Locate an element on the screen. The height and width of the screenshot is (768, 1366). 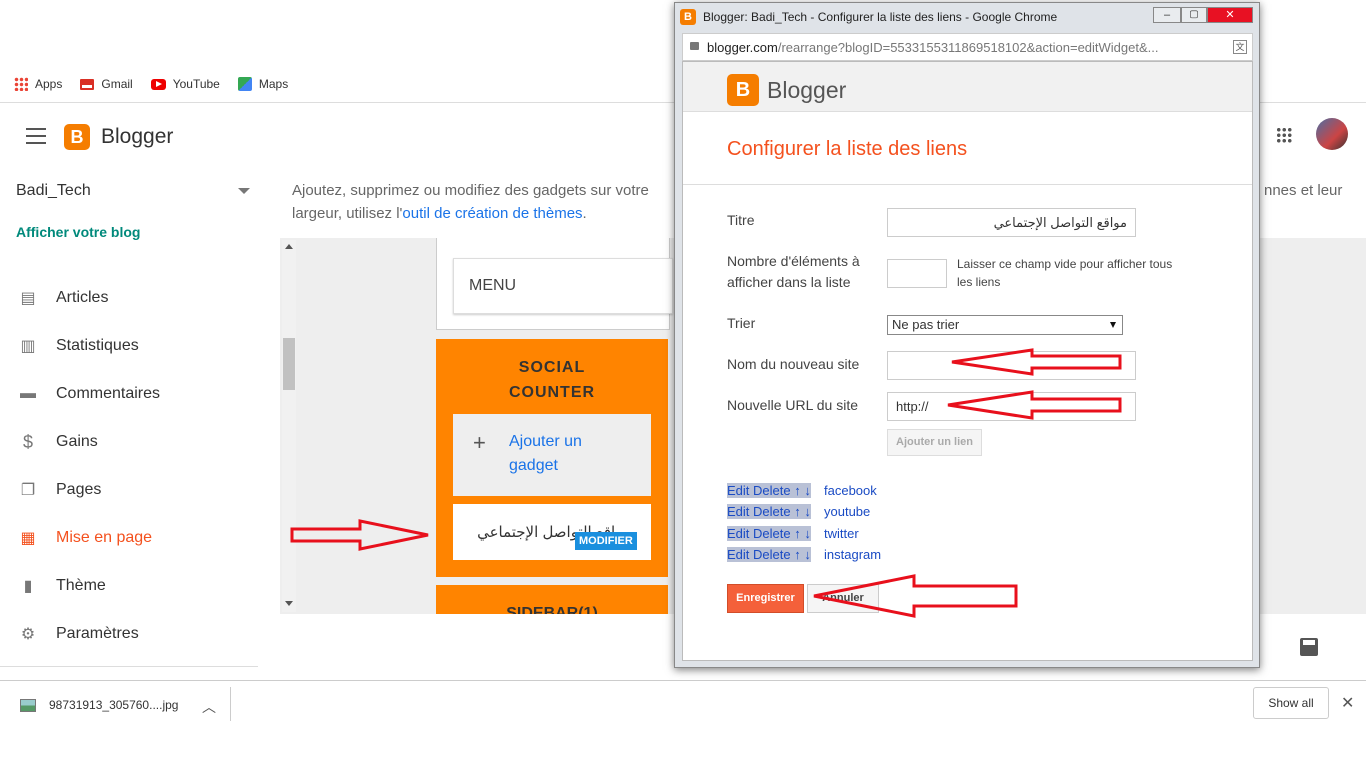
link-item: youtube is located at coordinates (847, 511).